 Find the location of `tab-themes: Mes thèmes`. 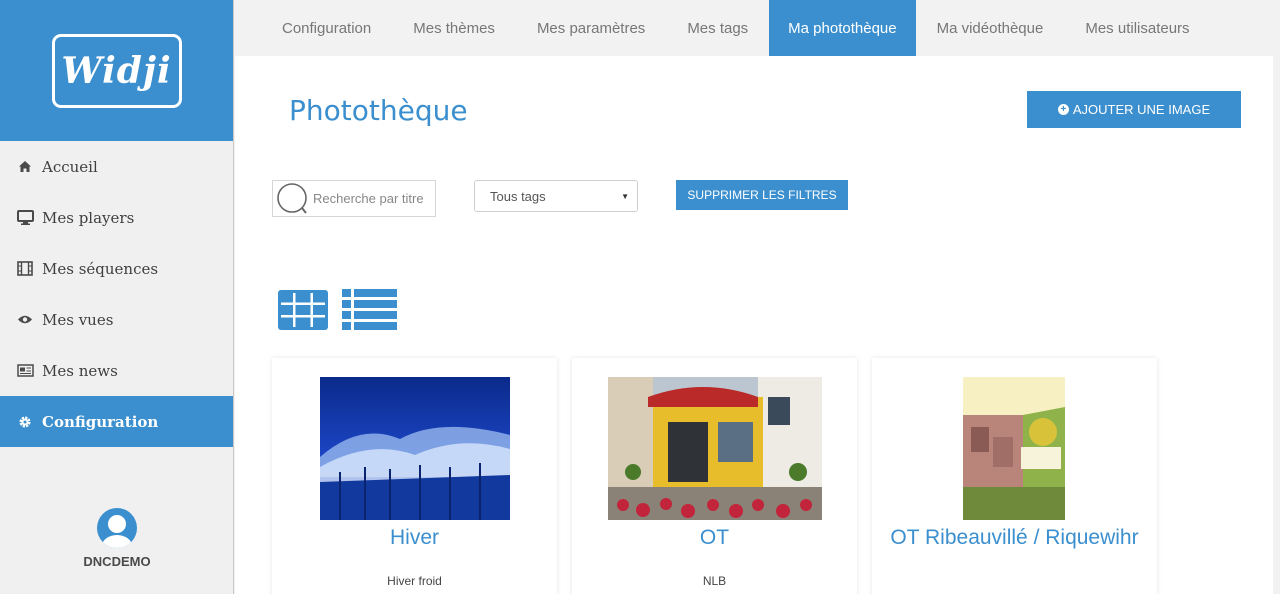

tab-themes: Mes thèmes is located at coordinates (454, 28).